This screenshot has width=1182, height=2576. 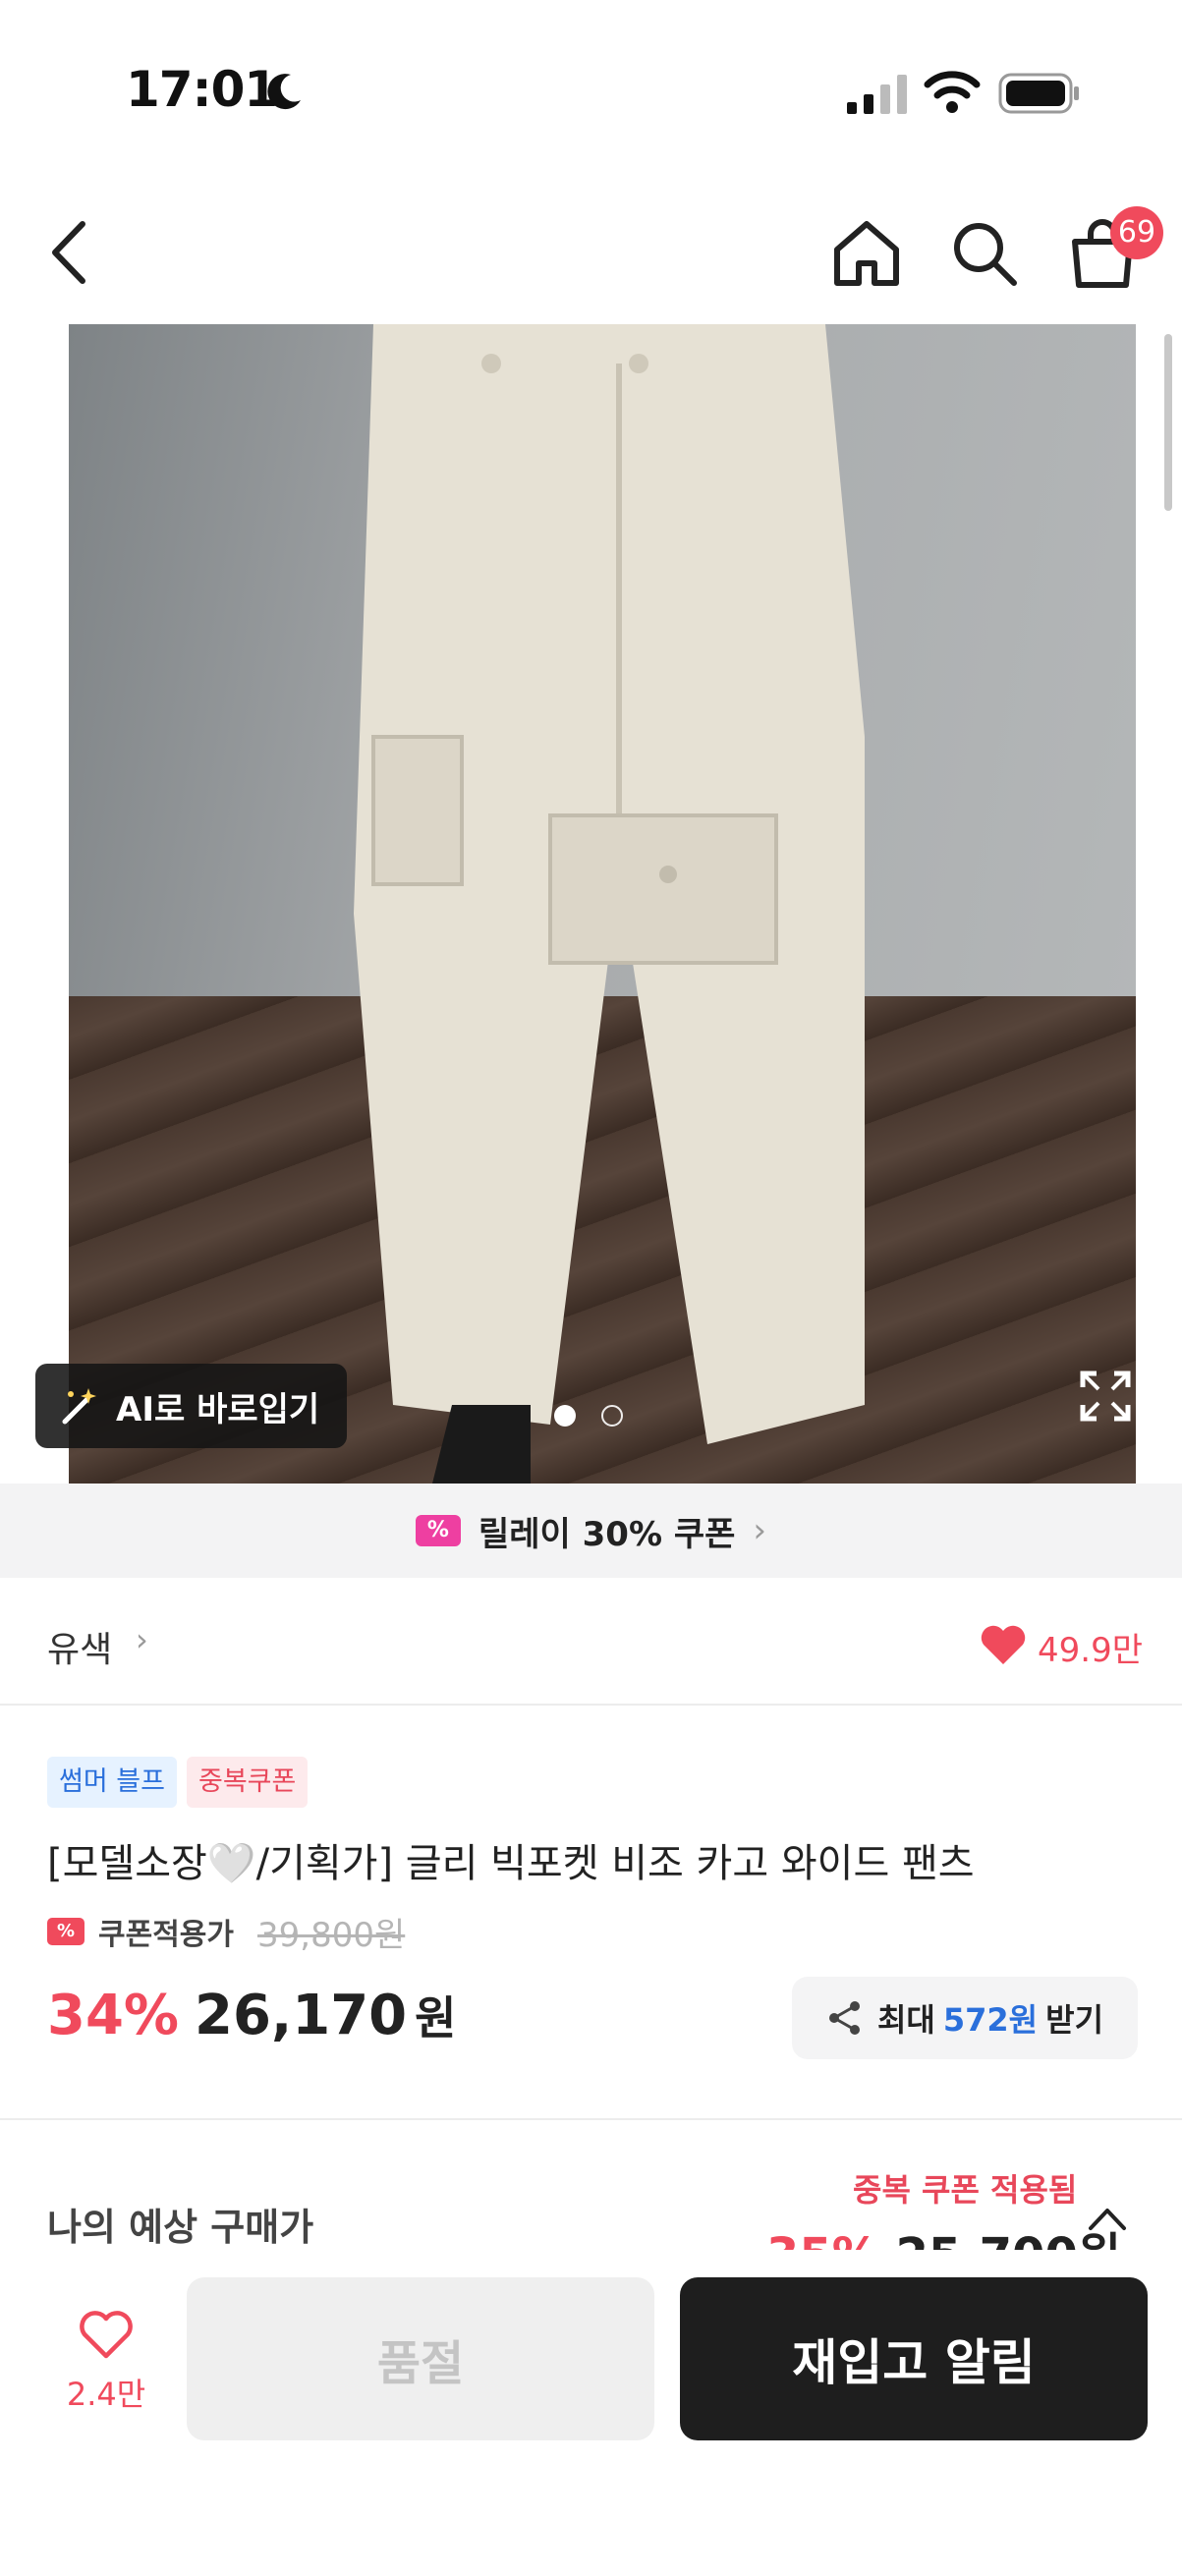 What do you see at coordinates (79, 1646) in the screenshot?
I see `brand-name-link: 유색` at bounding box center [79, 1646].